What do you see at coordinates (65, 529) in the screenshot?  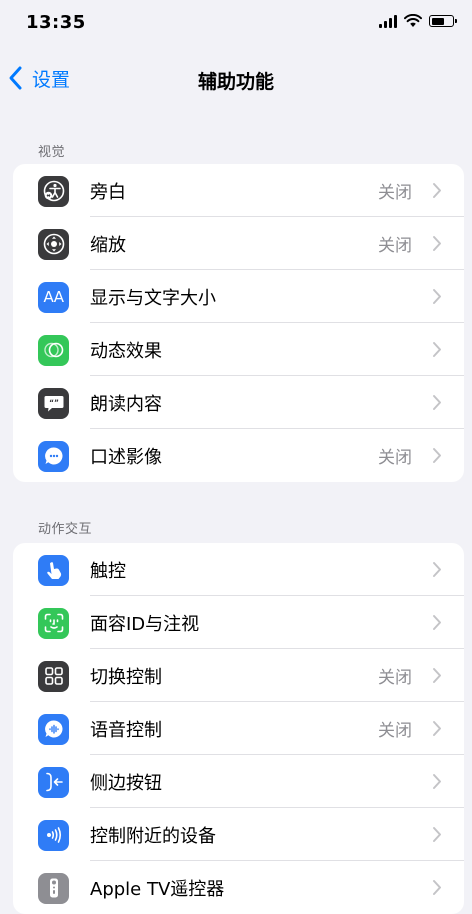 I see `section-header-physical-motor: 动作交互` at bounding box center [65, 529].